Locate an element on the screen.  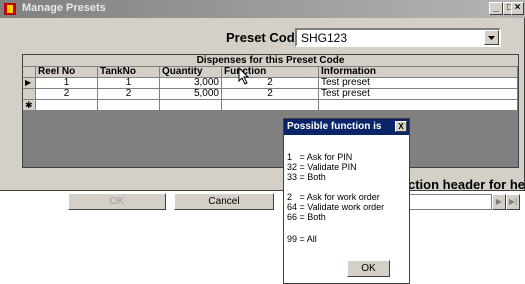
function-line: 32 = Validate PIN is located at coordinates (322, 167).